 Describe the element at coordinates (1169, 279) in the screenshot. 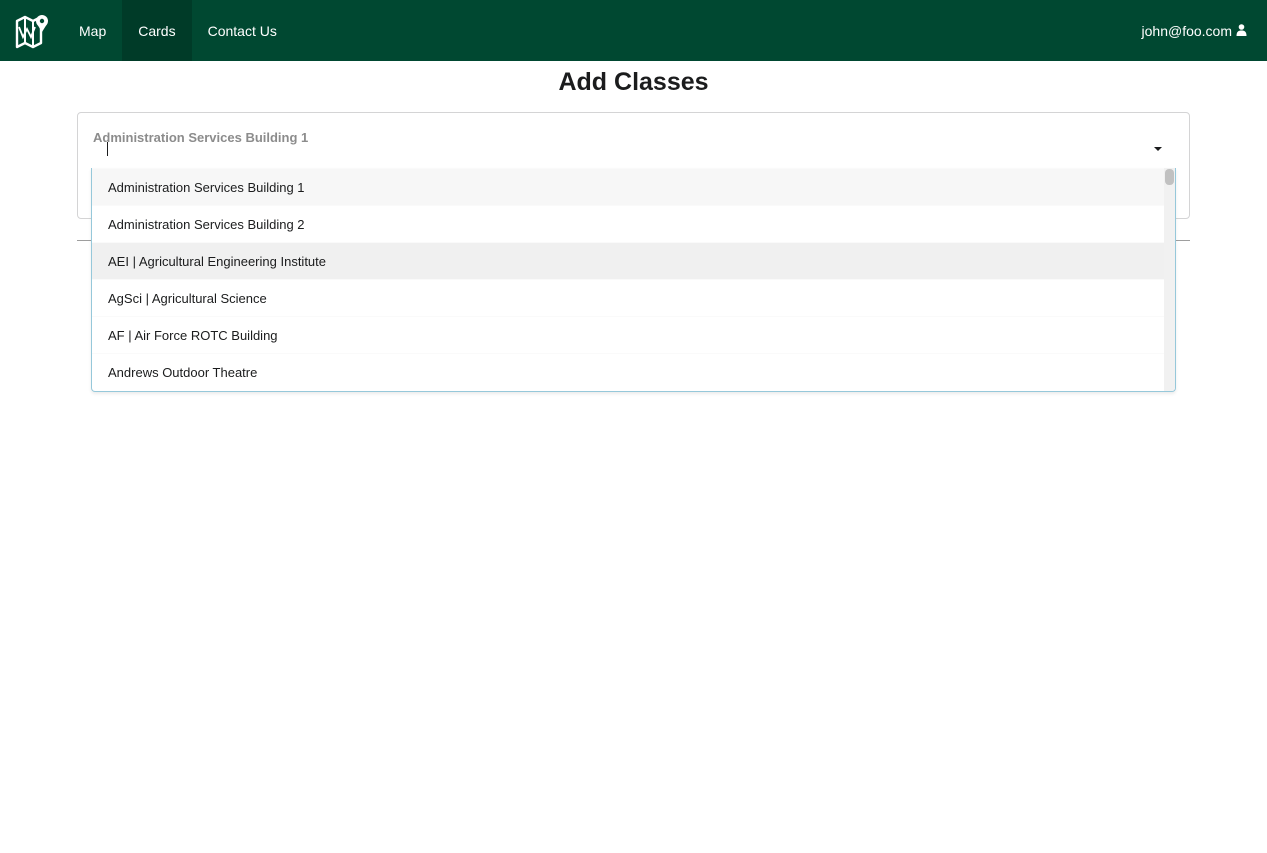

I see `dropdown-scrollbar` at that location.